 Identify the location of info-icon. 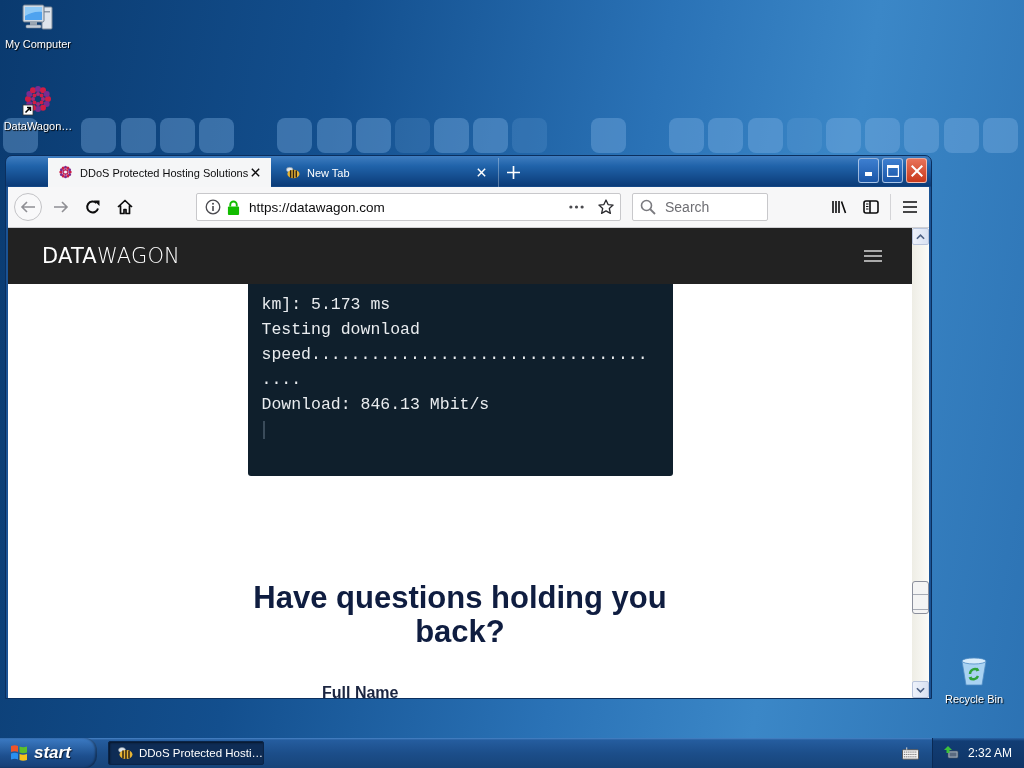
(213, 207).